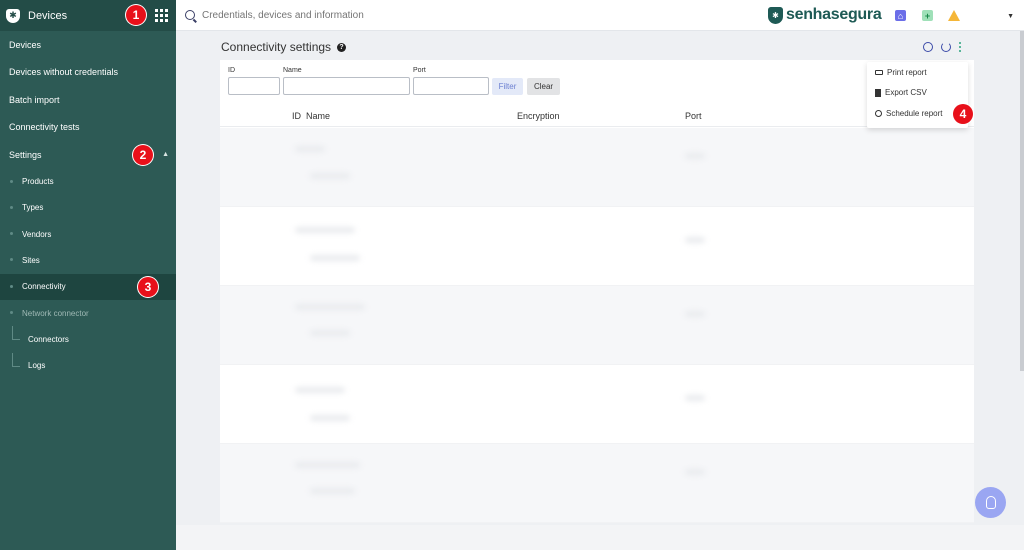 The width and height of the screenshot is (1024, 550). What do you see at coordinates (88, 45) in the screenshot?
I see `sidebar-item-devices: Devices` at bounding box center [88, 45].